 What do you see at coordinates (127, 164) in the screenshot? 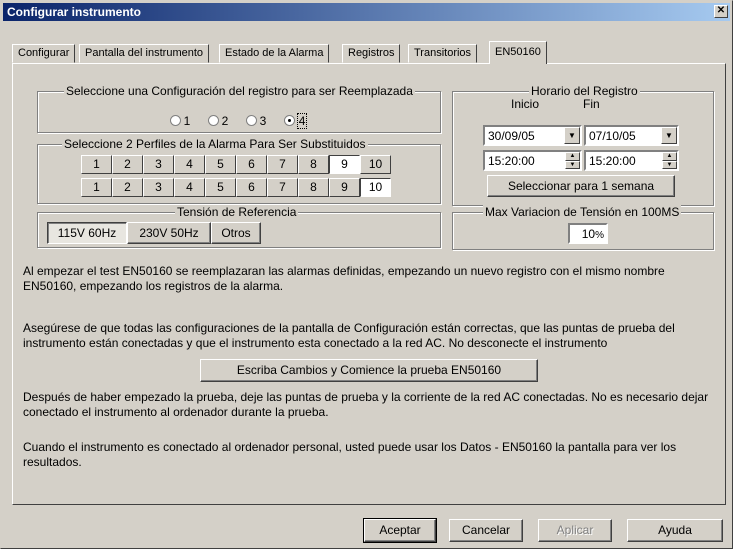
I see `alarm1-button-2: 2` at bounding box center [127, 164].